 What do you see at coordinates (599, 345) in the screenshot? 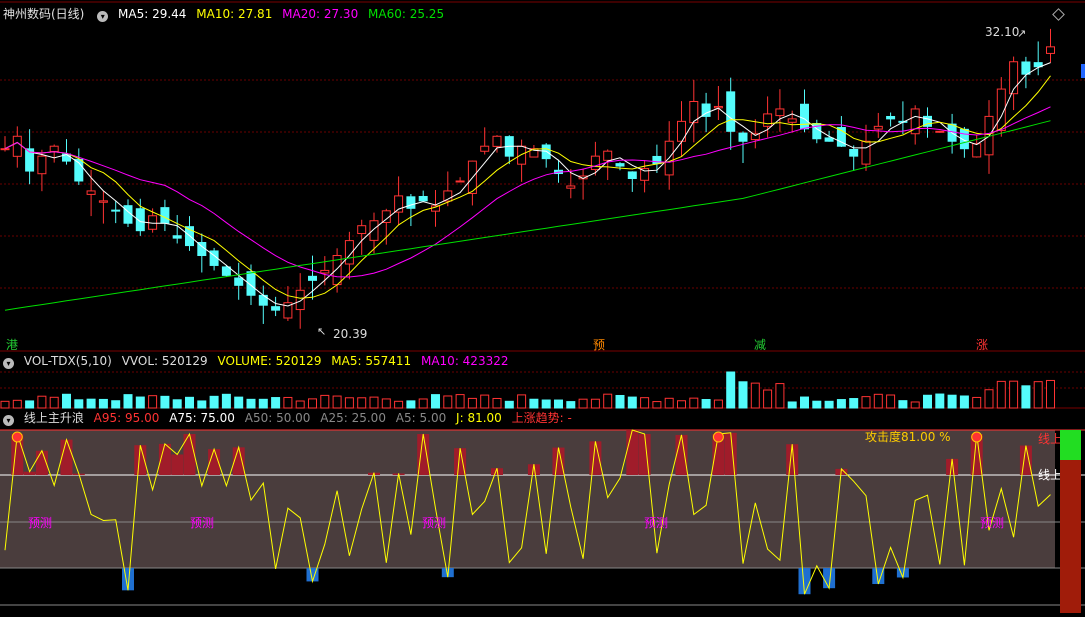
I see `signal-yu: 预` at bounding box center [599, 345].